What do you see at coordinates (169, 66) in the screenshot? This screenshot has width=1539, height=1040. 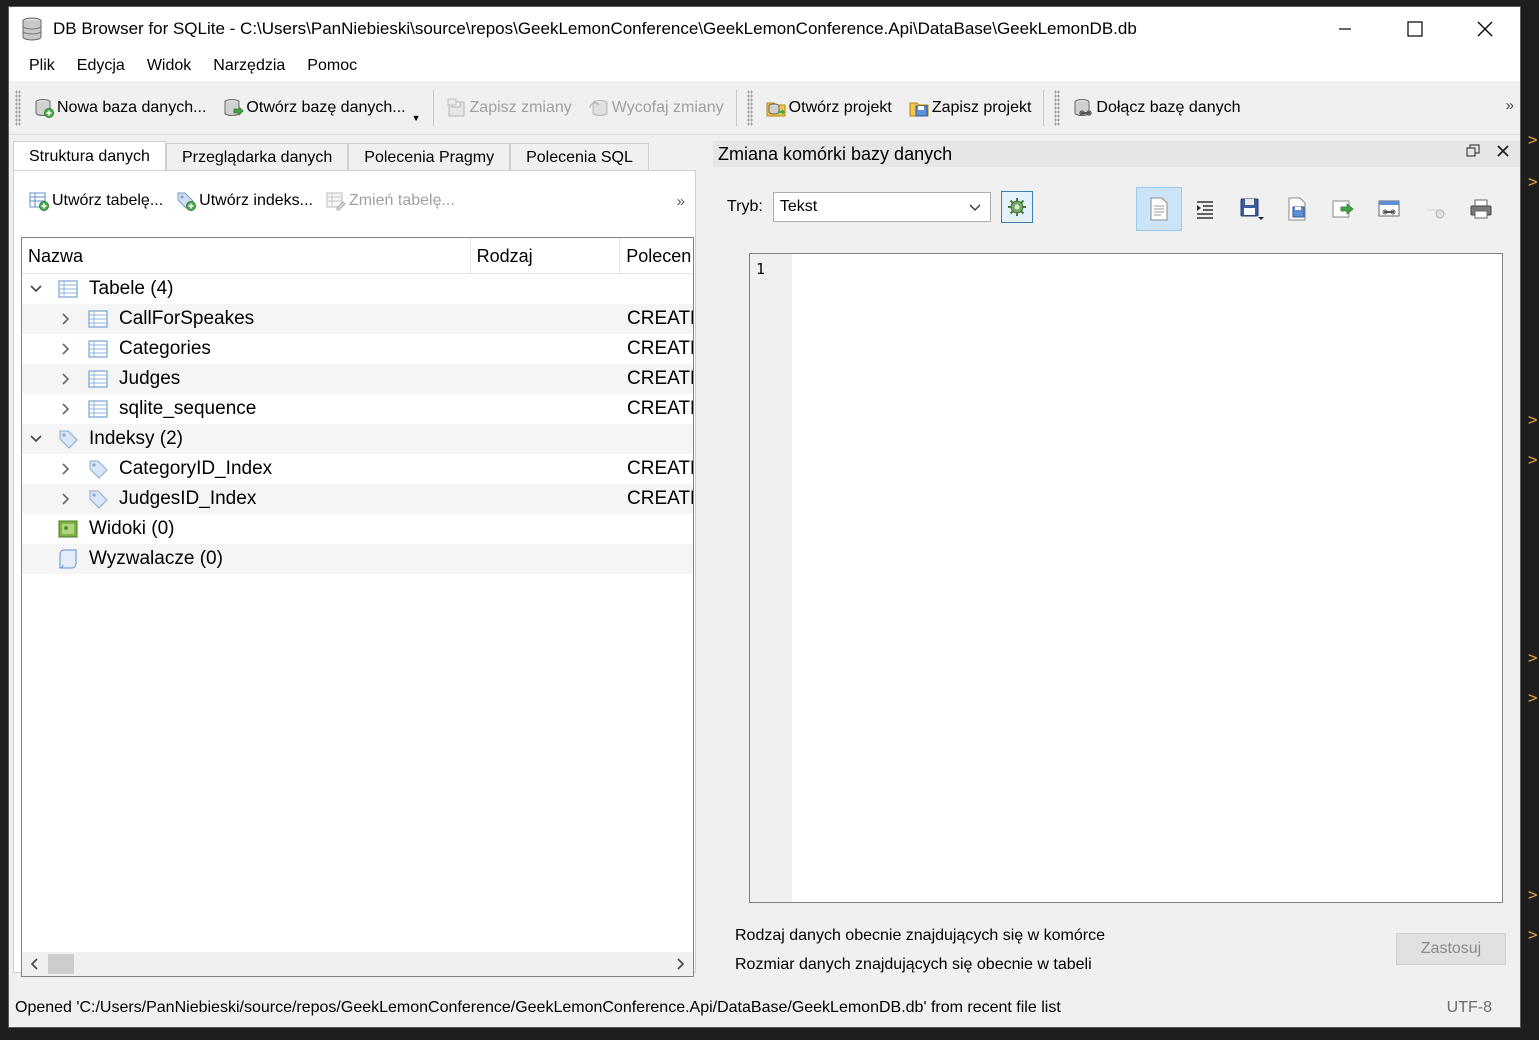 I see `menu-widok: Widok` at bounding box center [169, 66].